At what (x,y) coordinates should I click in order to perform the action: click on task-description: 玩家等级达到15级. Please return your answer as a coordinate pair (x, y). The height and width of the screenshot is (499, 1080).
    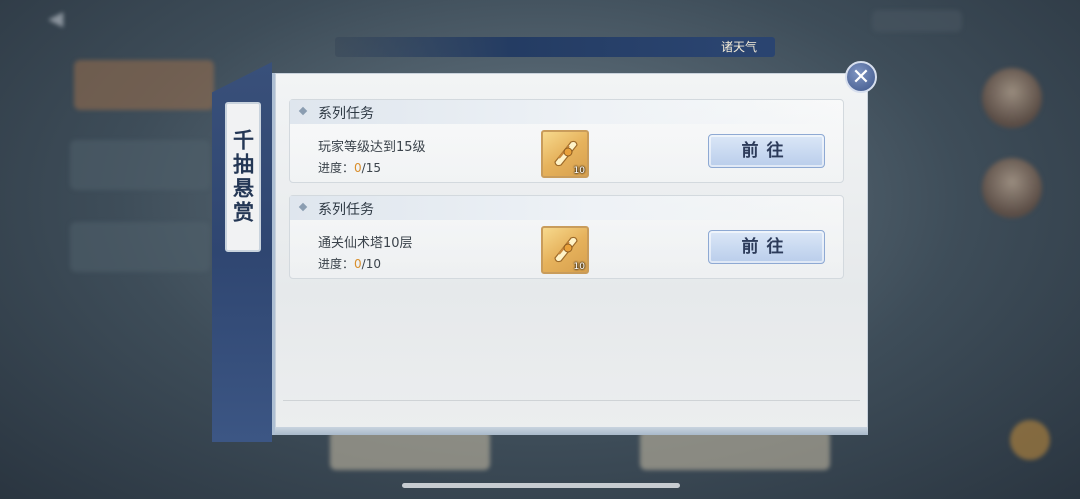
    Looking at the image, I should click on (372, 147).